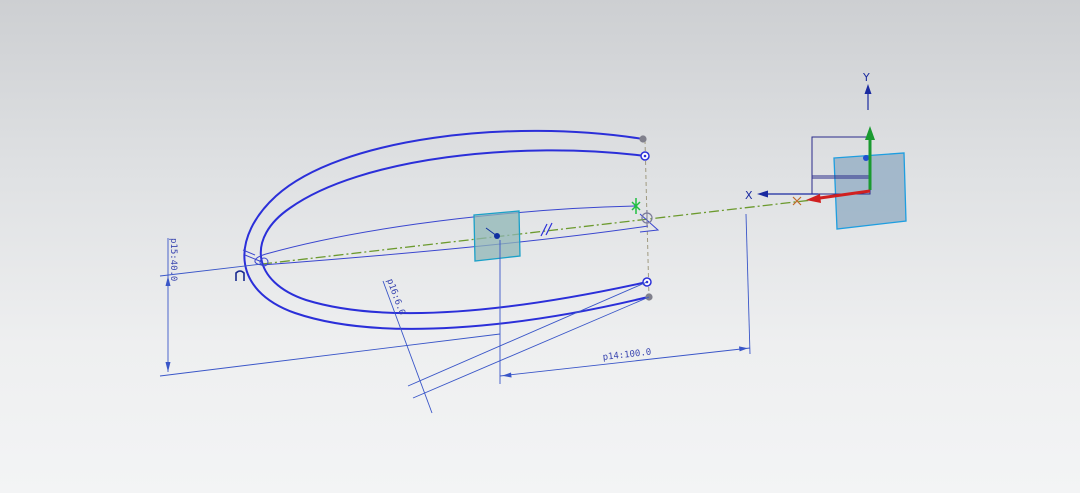 The width and height of the screenshot is (1080, 493). I want to click on sketch-centerline, so click(537, 232).